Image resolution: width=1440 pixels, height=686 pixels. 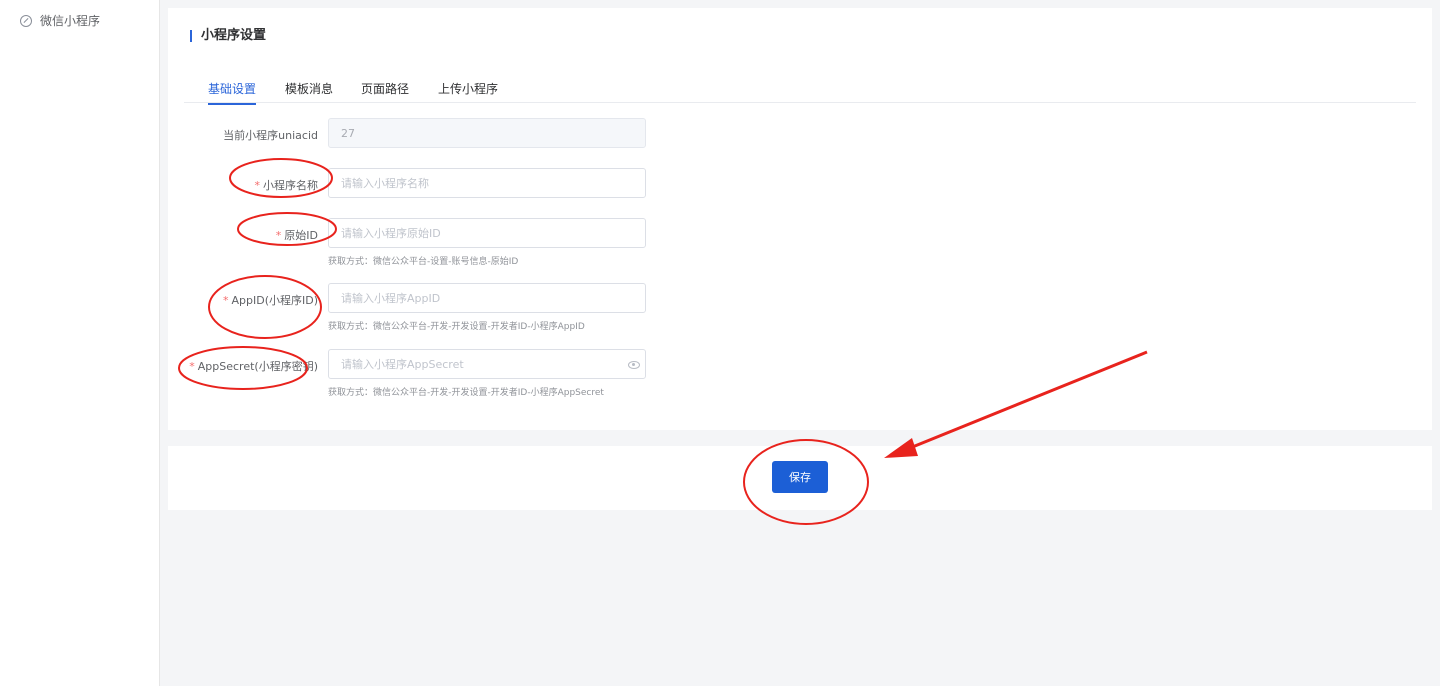 What do you see at coordinates (634, 365) in the screenshot?
I see `eye-icon` at bounding box center [634, 365].